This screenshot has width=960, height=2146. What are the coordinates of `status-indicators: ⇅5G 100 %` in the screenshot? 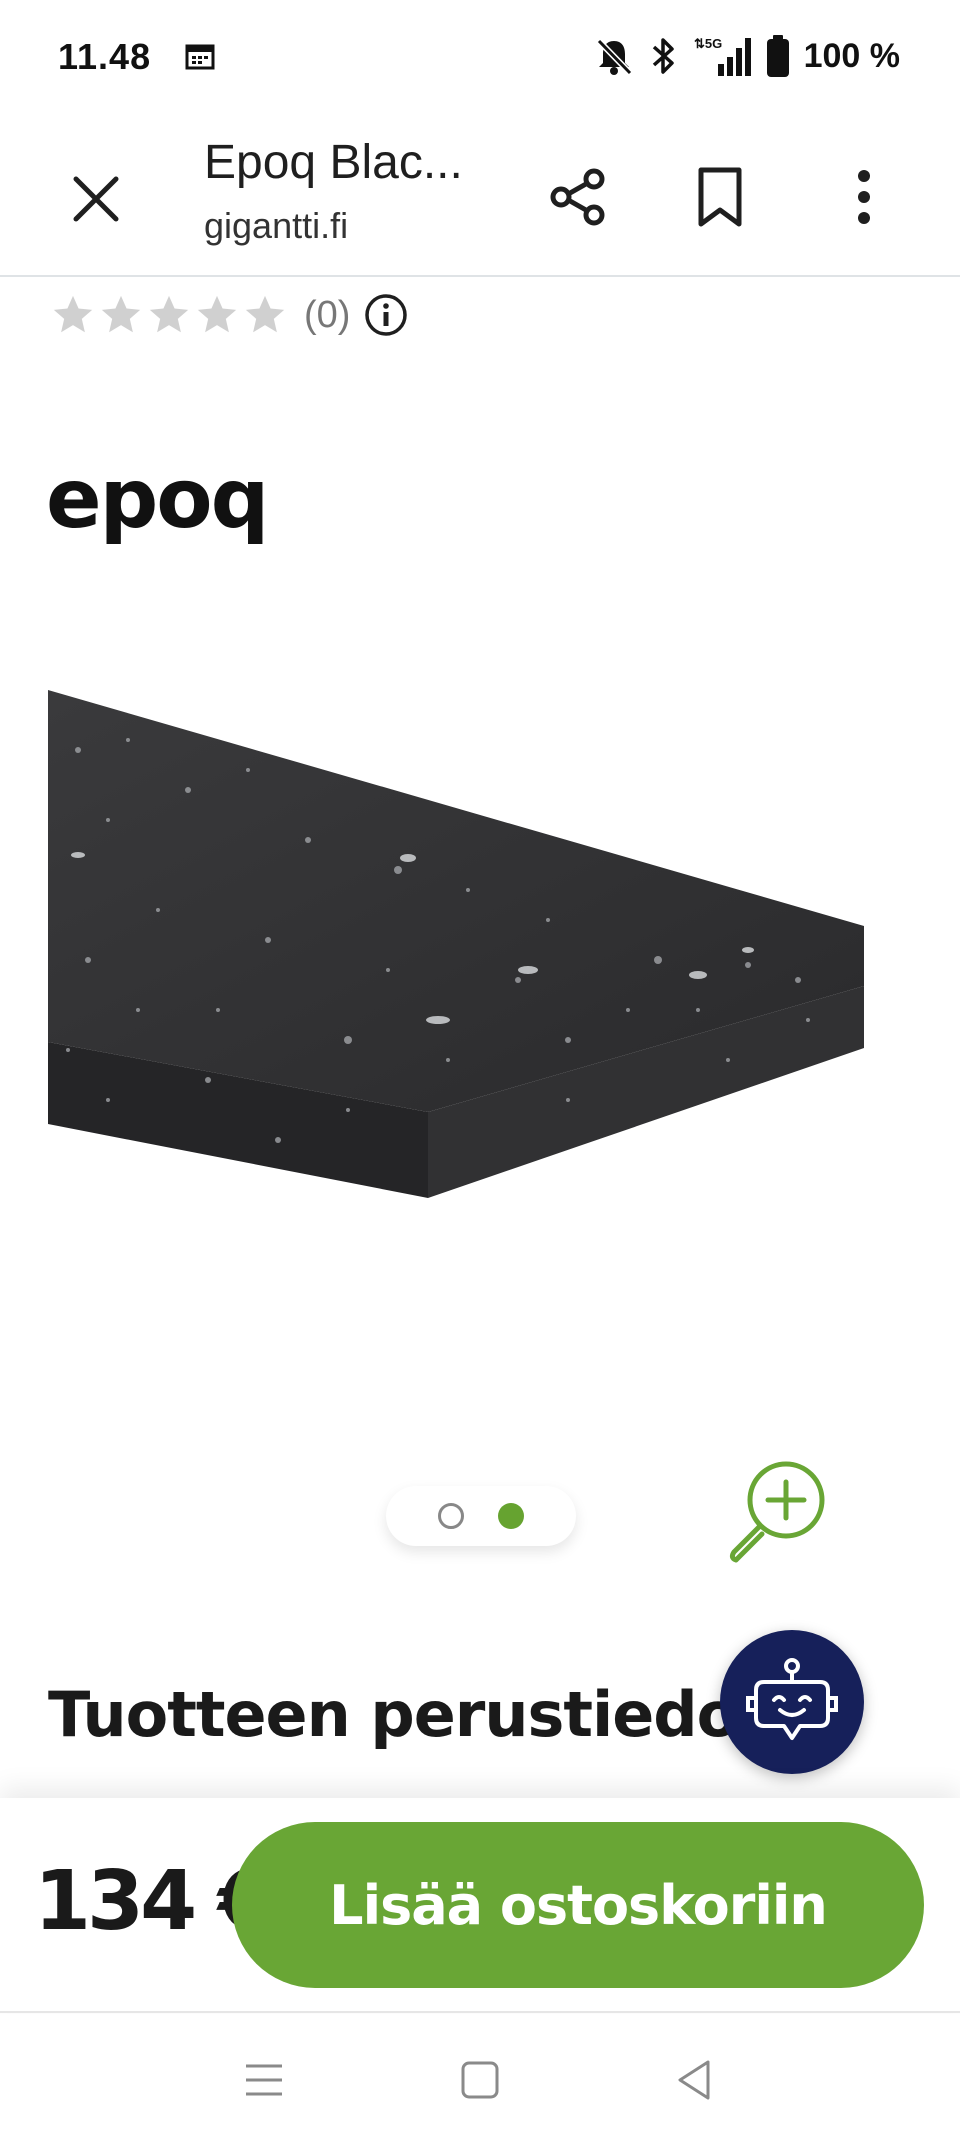 It's located at (747, 56).